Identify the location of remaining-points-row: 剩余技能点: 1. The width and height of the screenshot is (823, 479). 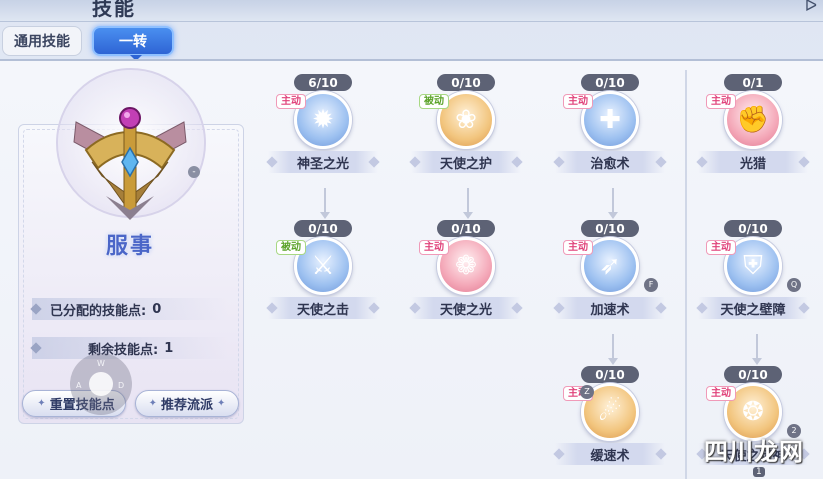
(129, 348).